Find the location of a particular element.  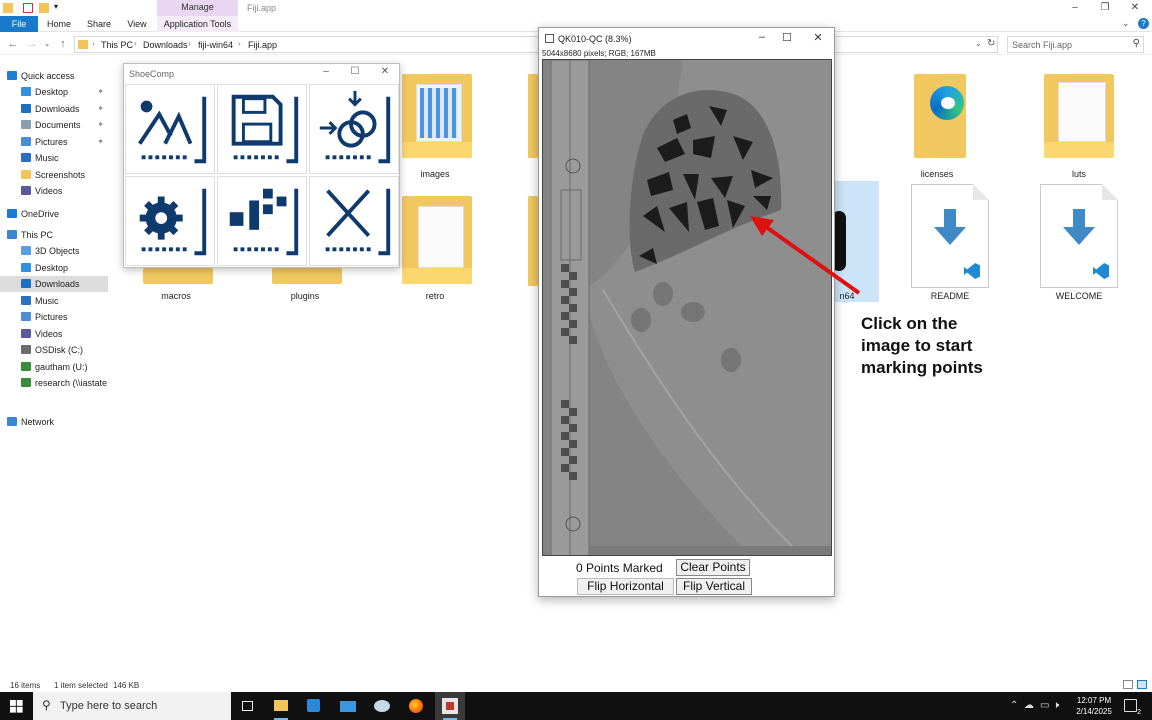

manage-tab: Manage is located at coordinates (197, 8).